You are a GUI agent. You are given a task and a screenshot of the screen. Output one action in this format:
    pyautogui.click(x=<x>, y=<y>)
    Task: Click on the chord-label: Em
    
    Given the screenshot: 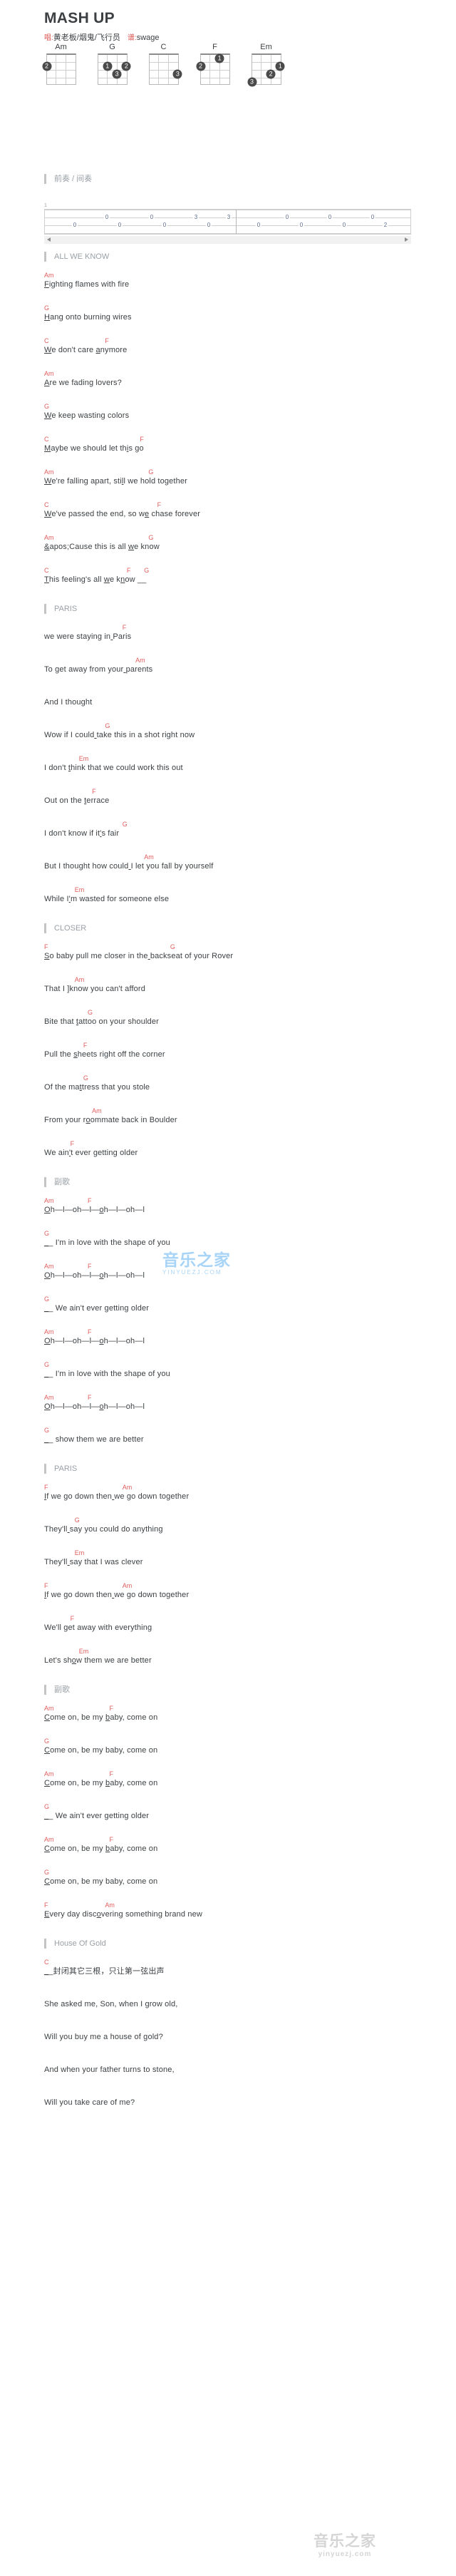 What is the action you would take?
    pyautogui.click(x=79, y=889)
    